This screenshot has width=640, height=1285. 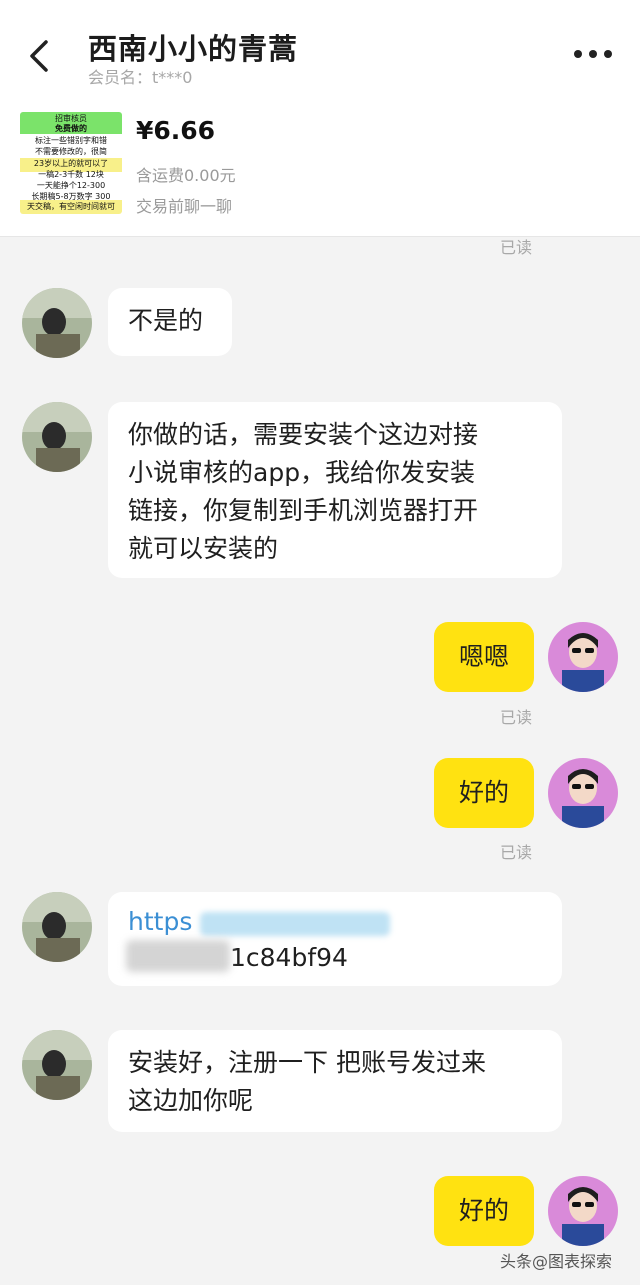 What do you see at coordinates (71, 206) in the screenshot?
I see `thumb-text: 天交稿，有空闲时间就可` at bounding box center [71, 206].